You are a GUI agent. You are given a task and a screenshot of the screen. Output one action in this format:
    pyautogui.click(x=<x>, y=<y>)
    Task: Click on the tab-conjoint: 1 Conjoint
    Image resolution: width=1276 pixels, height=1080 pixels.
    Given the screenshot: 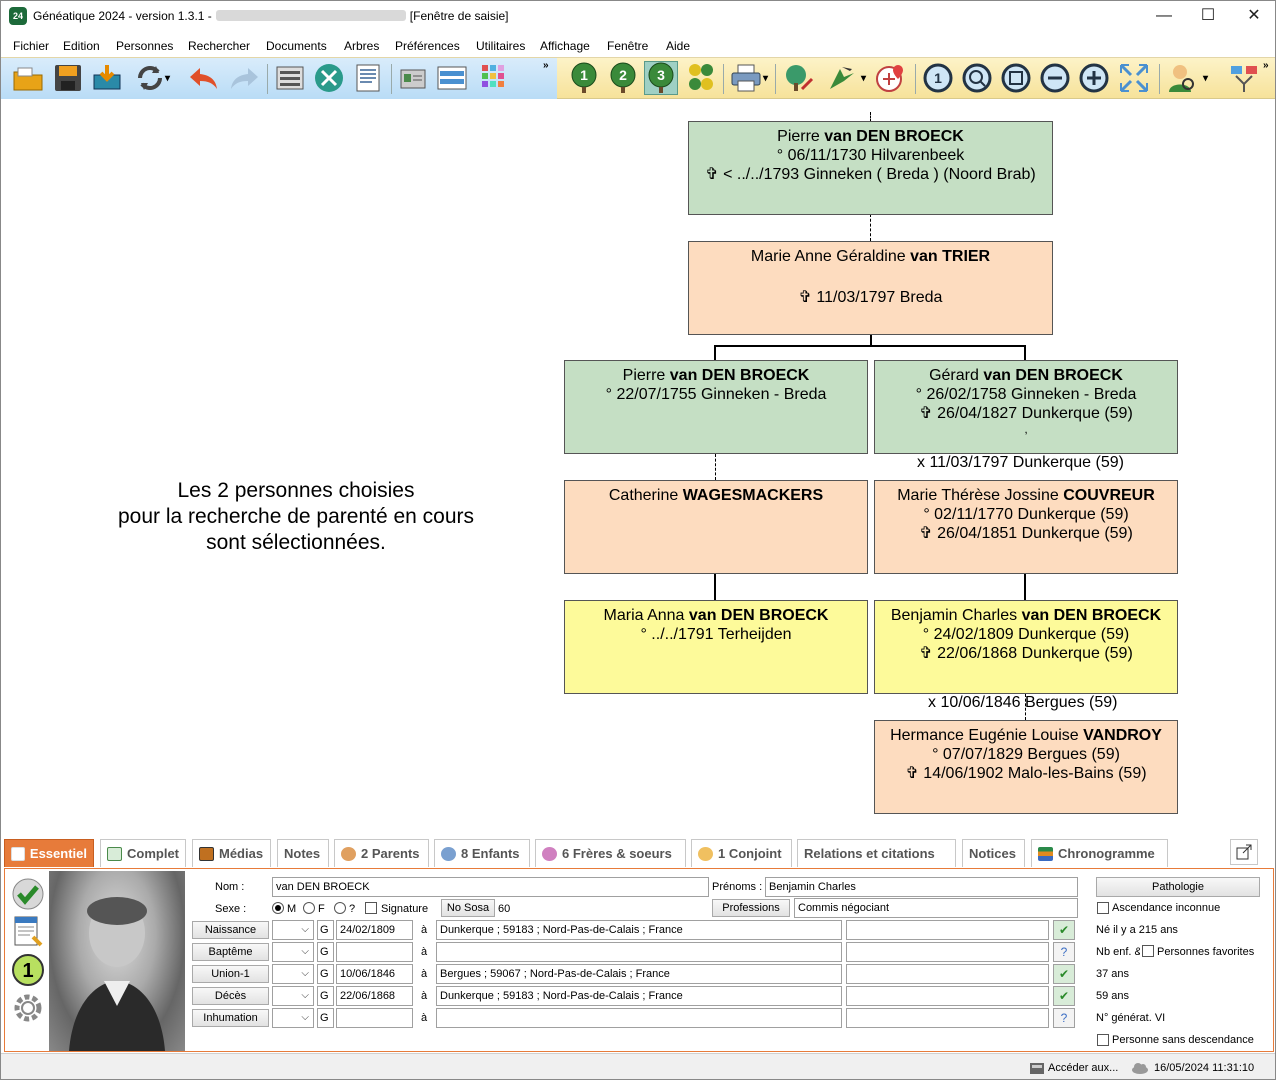 What is the action you would take?
    pyautogui.click(x=741, y=853)
    